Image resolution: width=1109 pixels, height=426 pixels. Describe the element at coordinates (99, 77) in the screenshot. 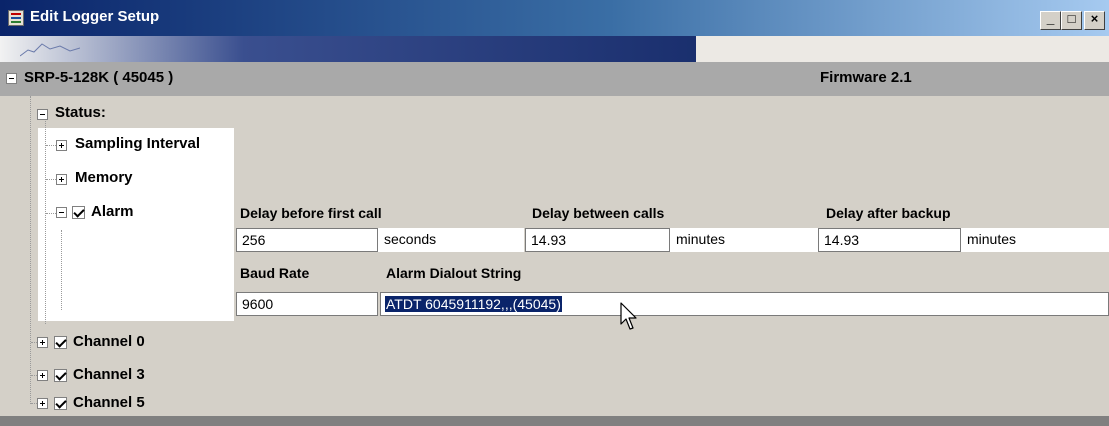

I see `device-name: SRP-5-128K ( 45045 )` at that location.